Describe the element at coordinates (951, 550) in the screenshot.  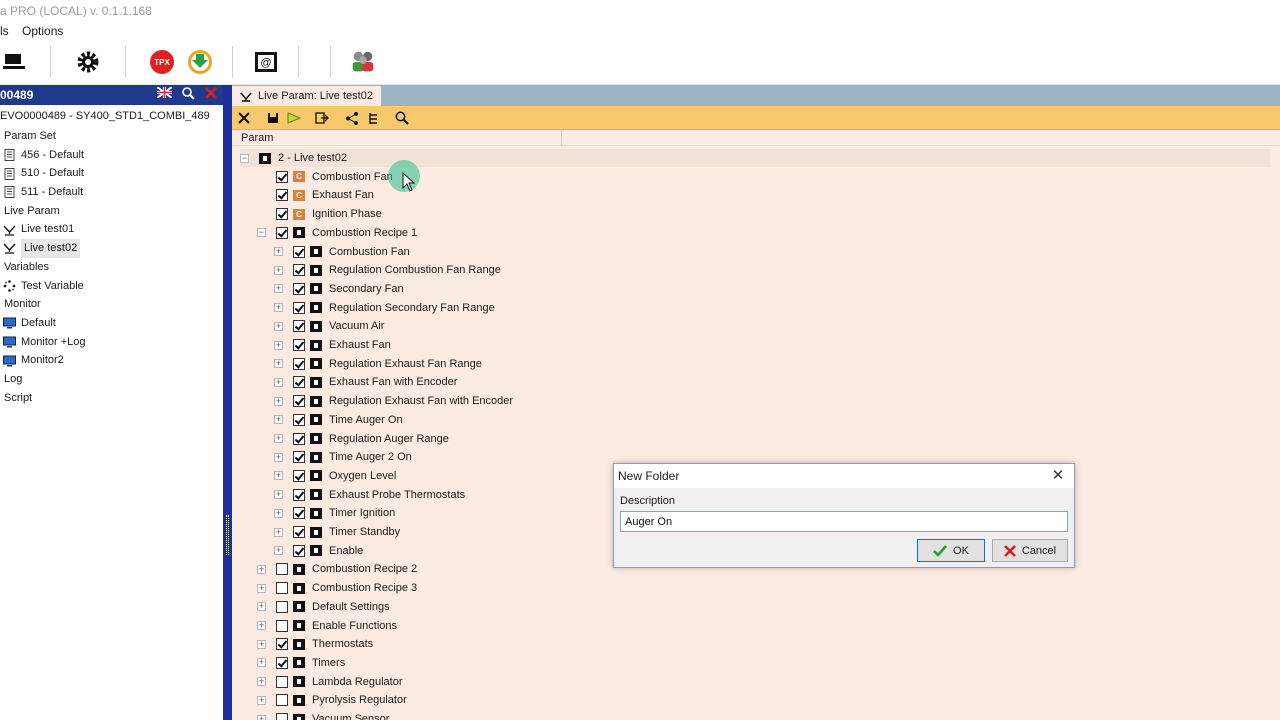
I see `ok-button: OK` at that location.